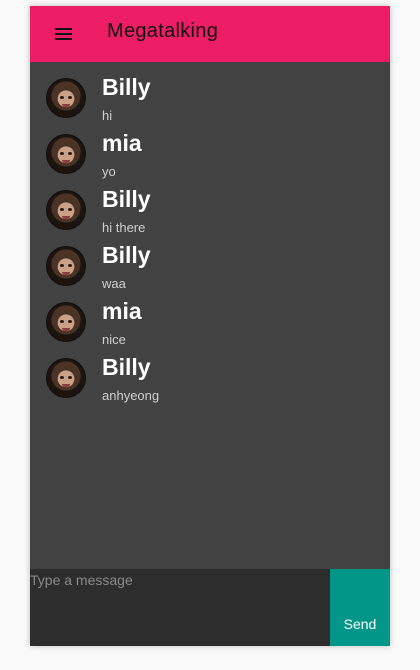  I want to click on message-item: Billy hi, so click(210, 92).